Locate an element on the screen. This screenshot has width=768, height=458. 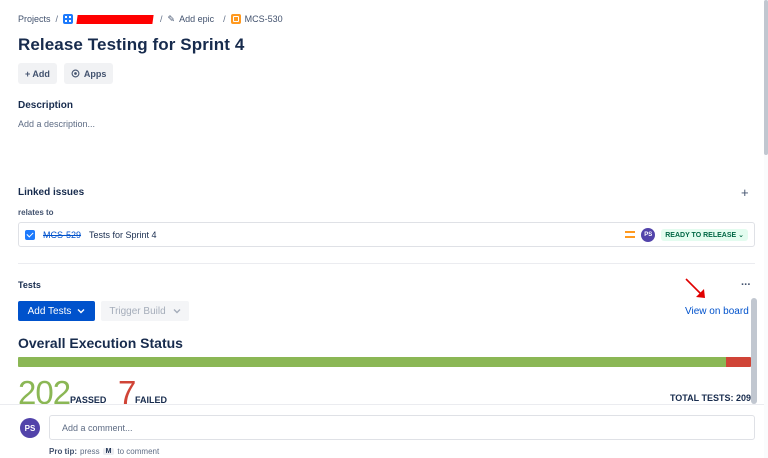
current-user-avatar: PS is located at coordinates (30, 428).